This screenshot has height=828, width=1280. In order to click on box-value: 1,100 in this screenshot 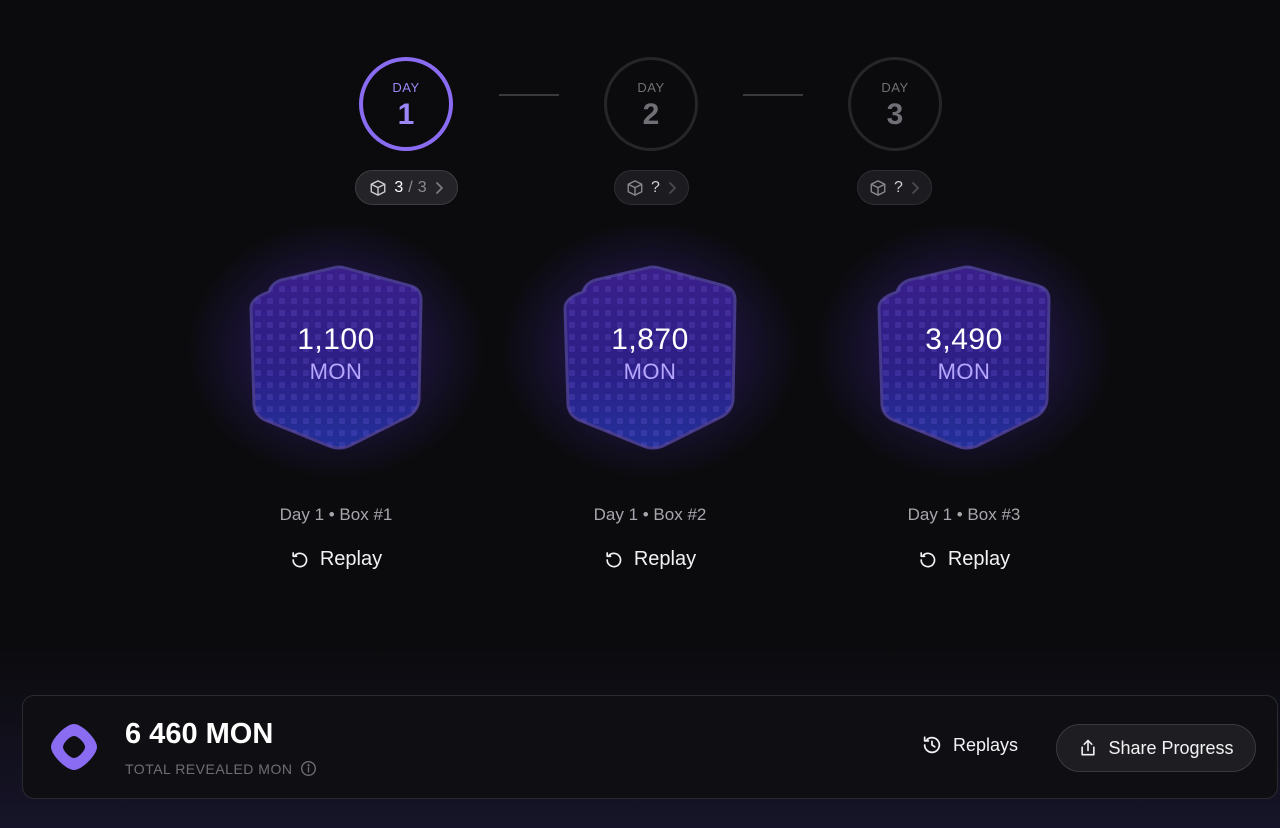, I will do `click(336, 339)`.